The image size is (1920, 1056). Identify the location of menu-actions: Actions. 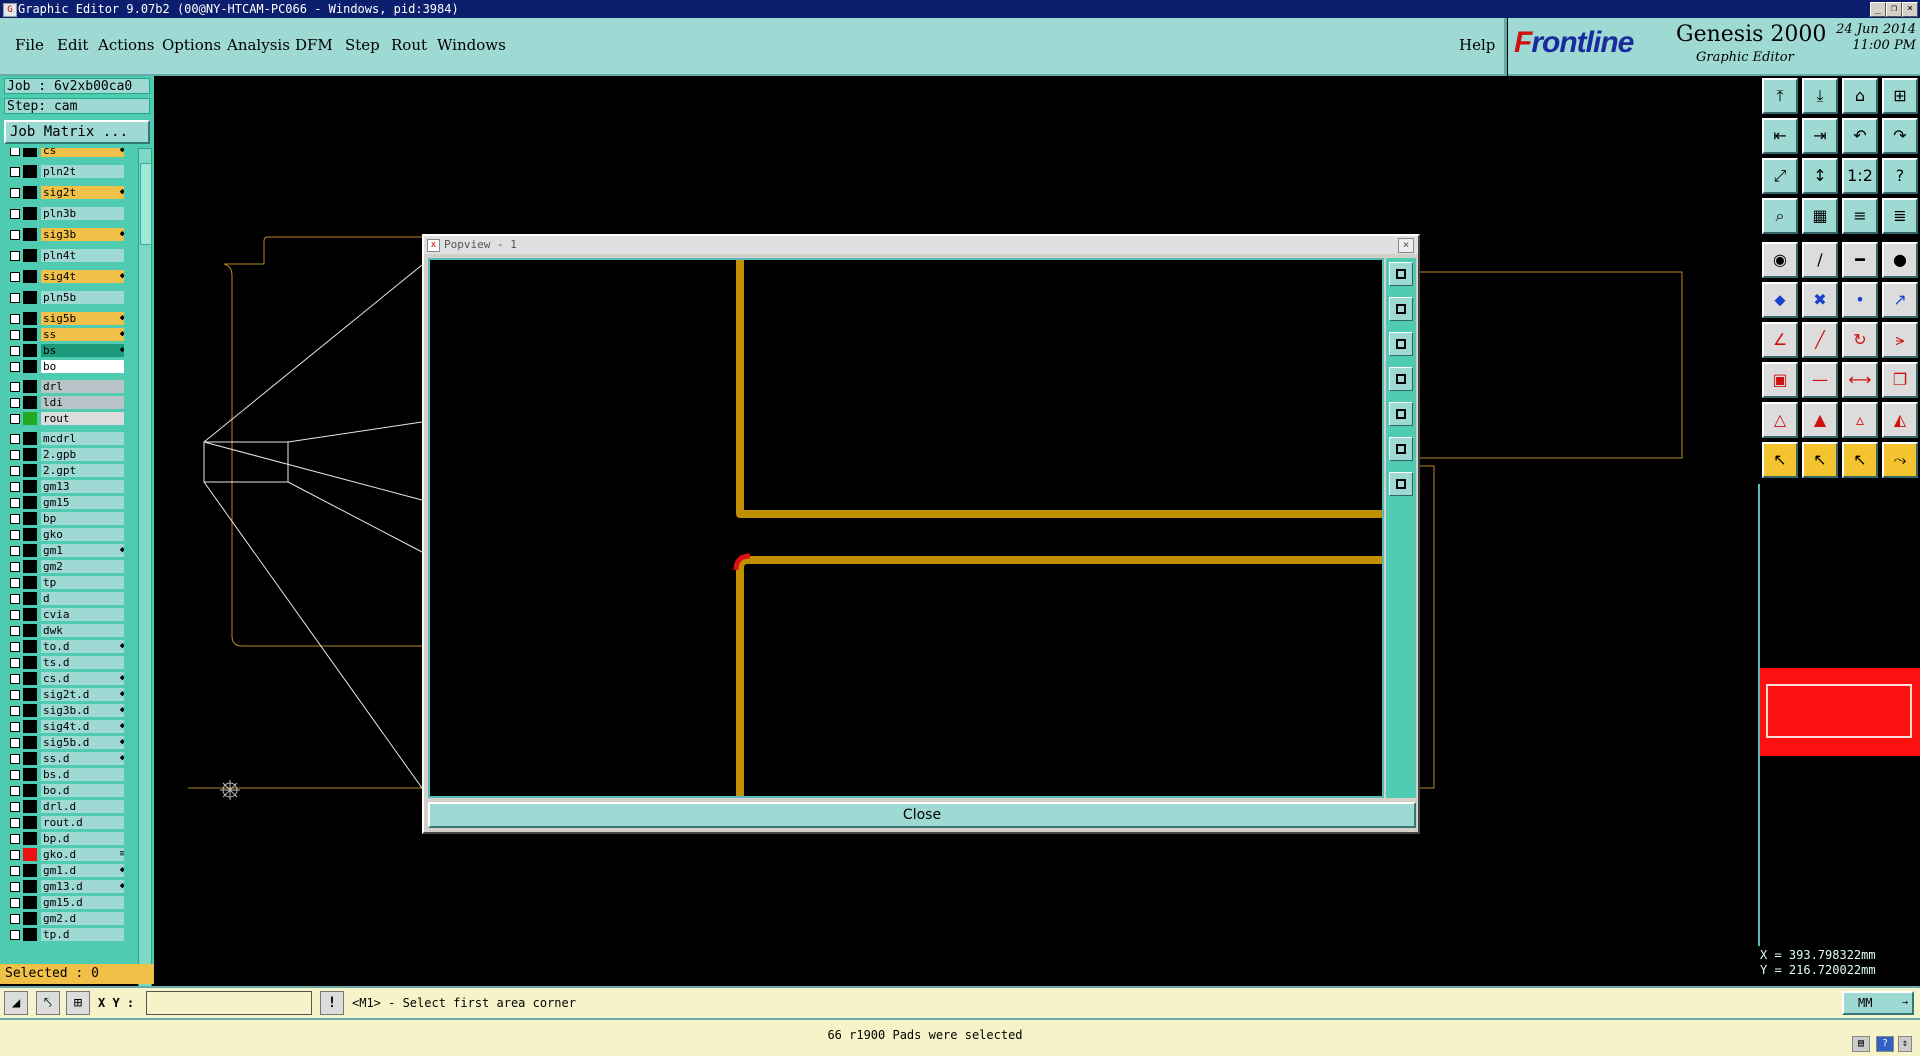
(126, 45).